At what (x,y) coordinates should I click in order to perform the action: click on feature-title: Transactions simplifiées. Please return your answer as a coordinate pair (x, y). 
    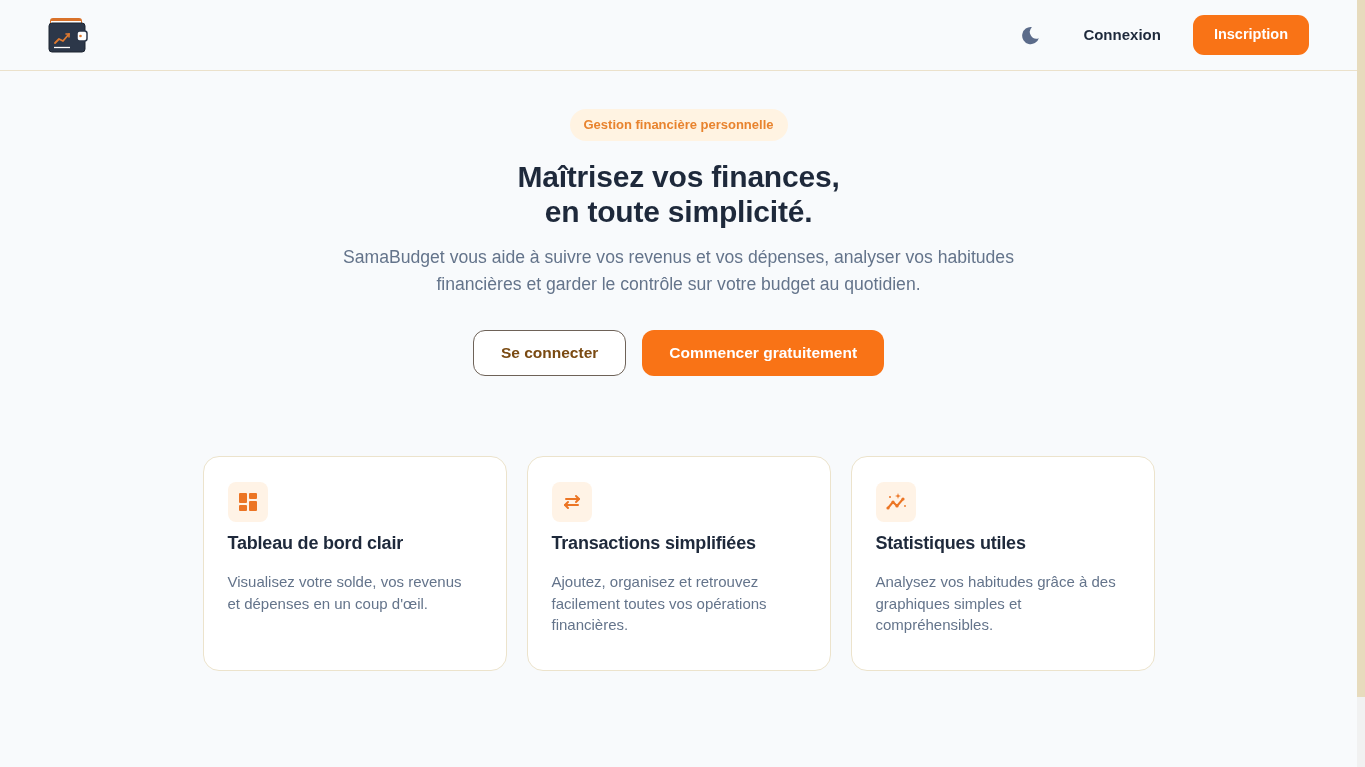
    Looking at the image, I should click on (654, 543).